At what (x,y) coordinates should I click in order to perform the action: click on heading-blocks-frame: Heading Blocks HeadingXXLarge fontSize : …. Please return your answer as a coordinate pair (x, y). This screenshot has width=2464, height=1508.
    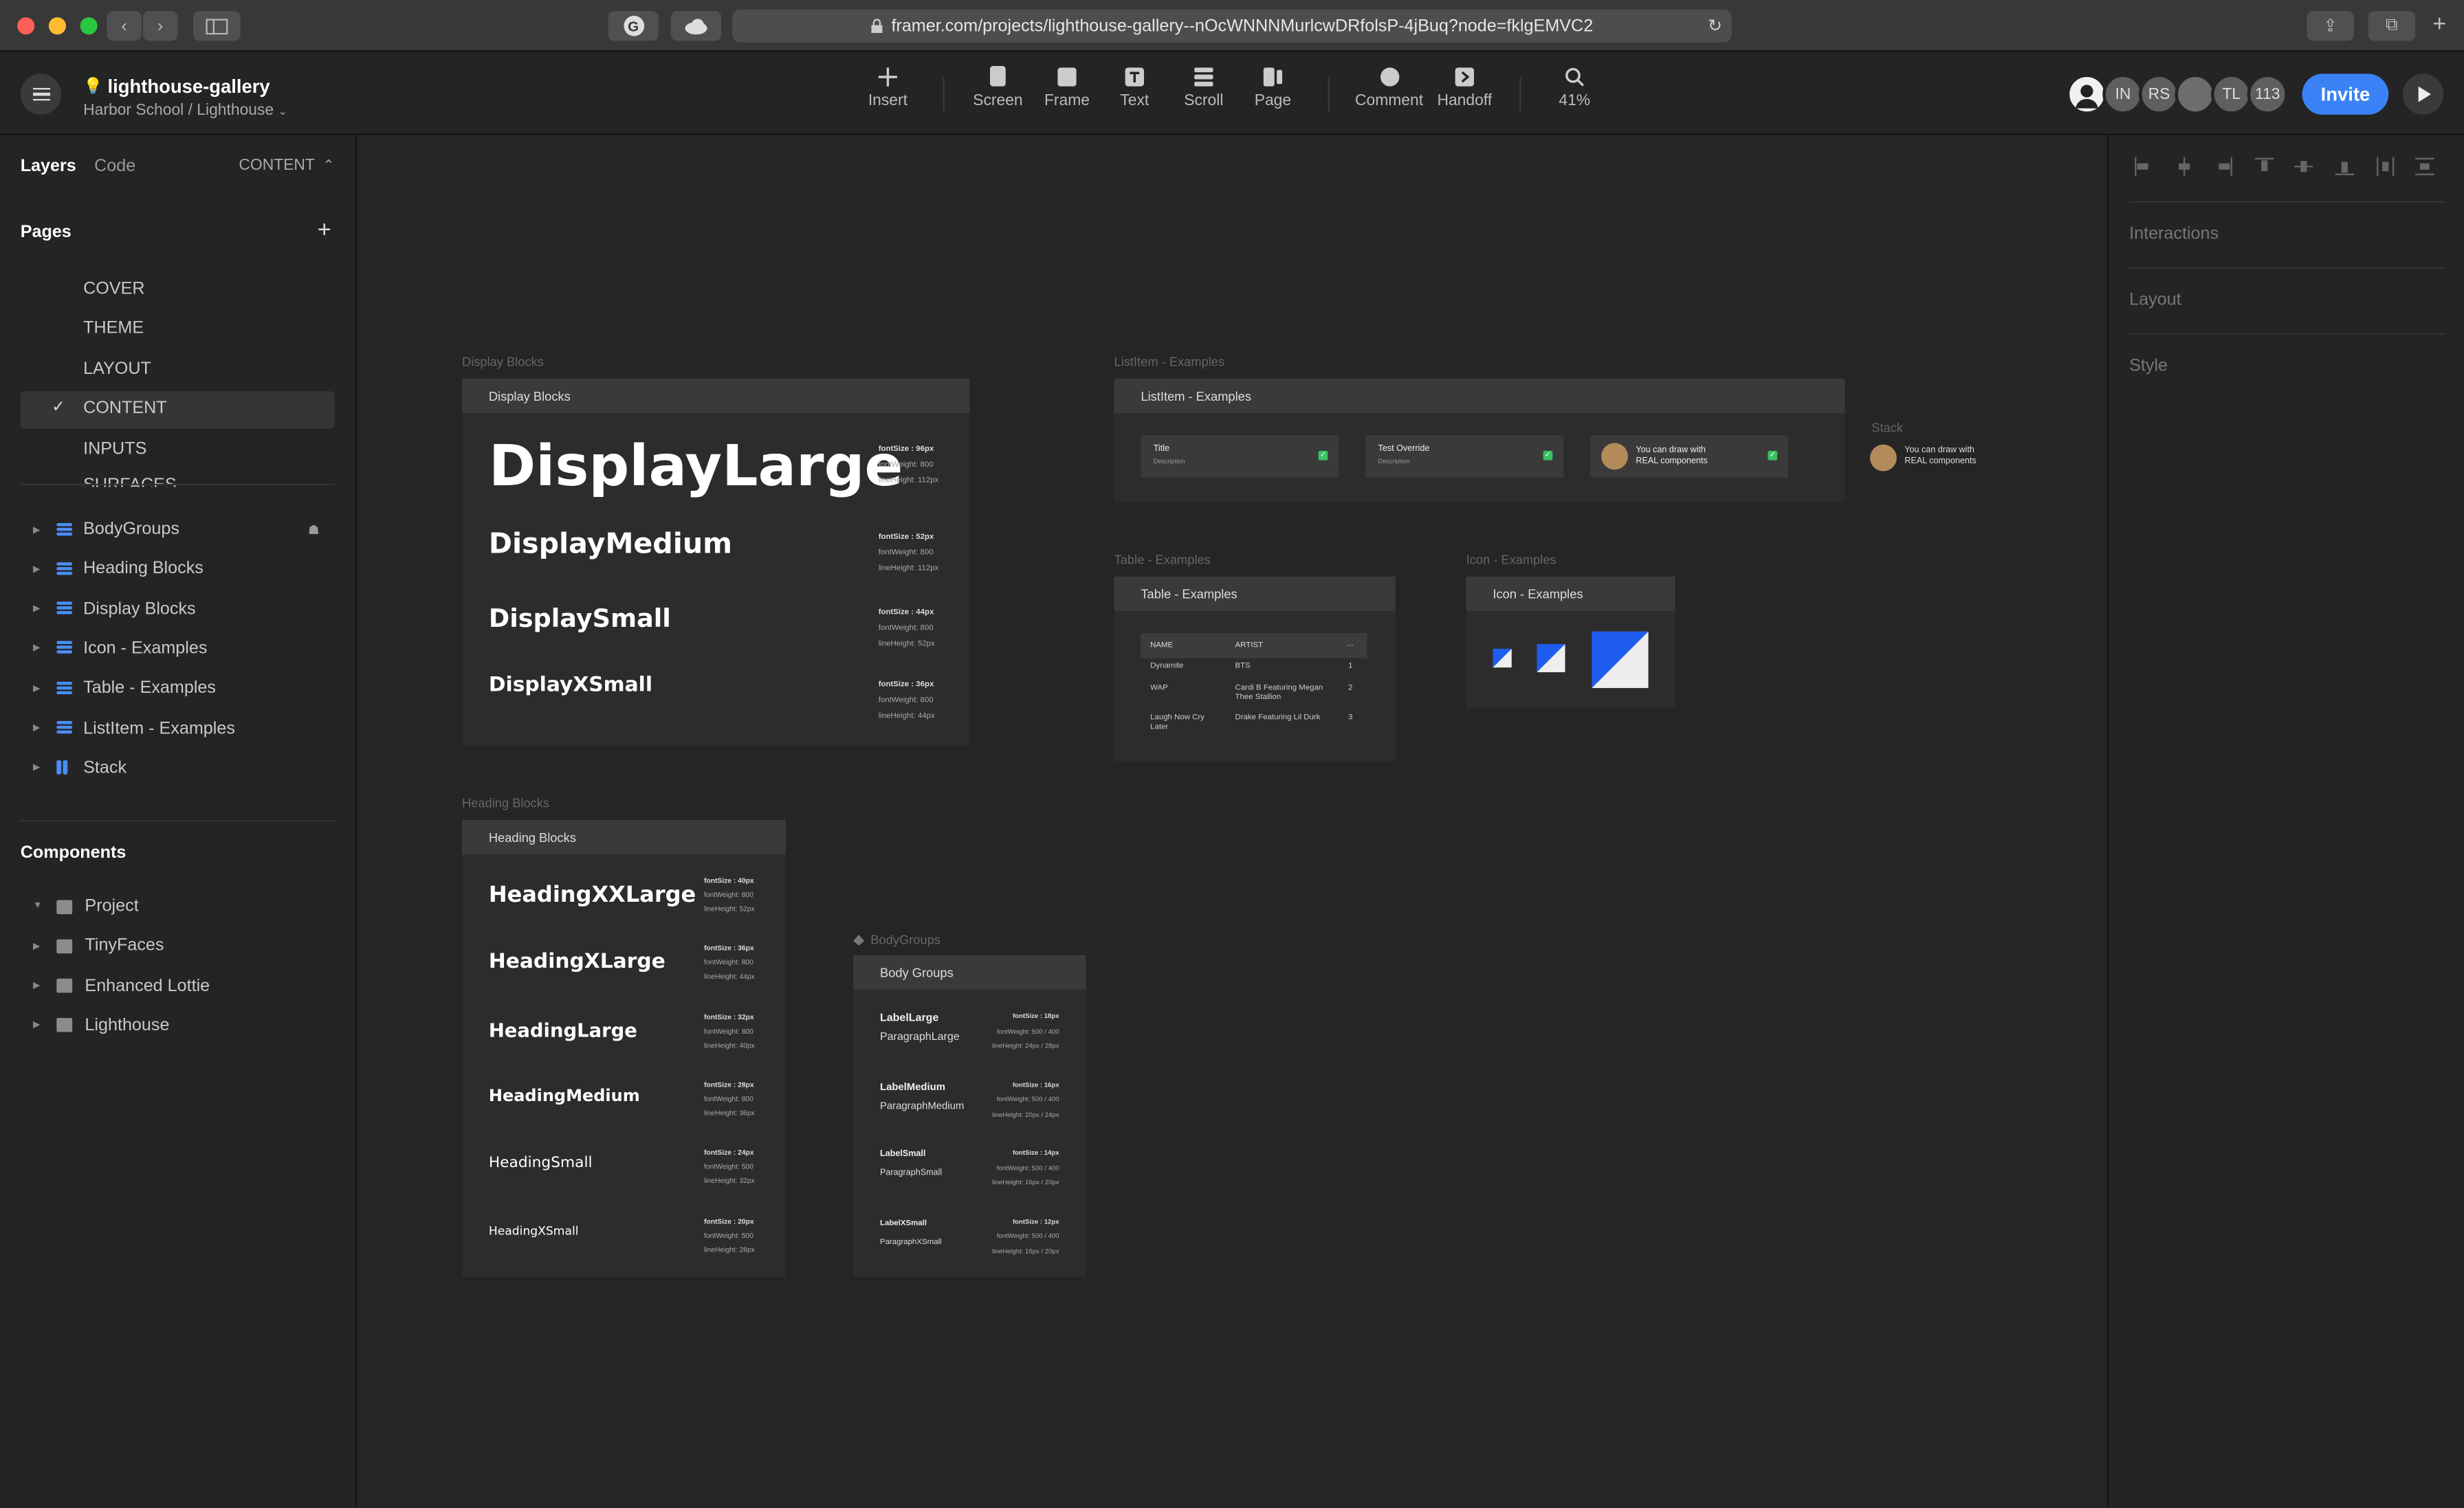
    Looking at the image, I should click on (623, 1048).